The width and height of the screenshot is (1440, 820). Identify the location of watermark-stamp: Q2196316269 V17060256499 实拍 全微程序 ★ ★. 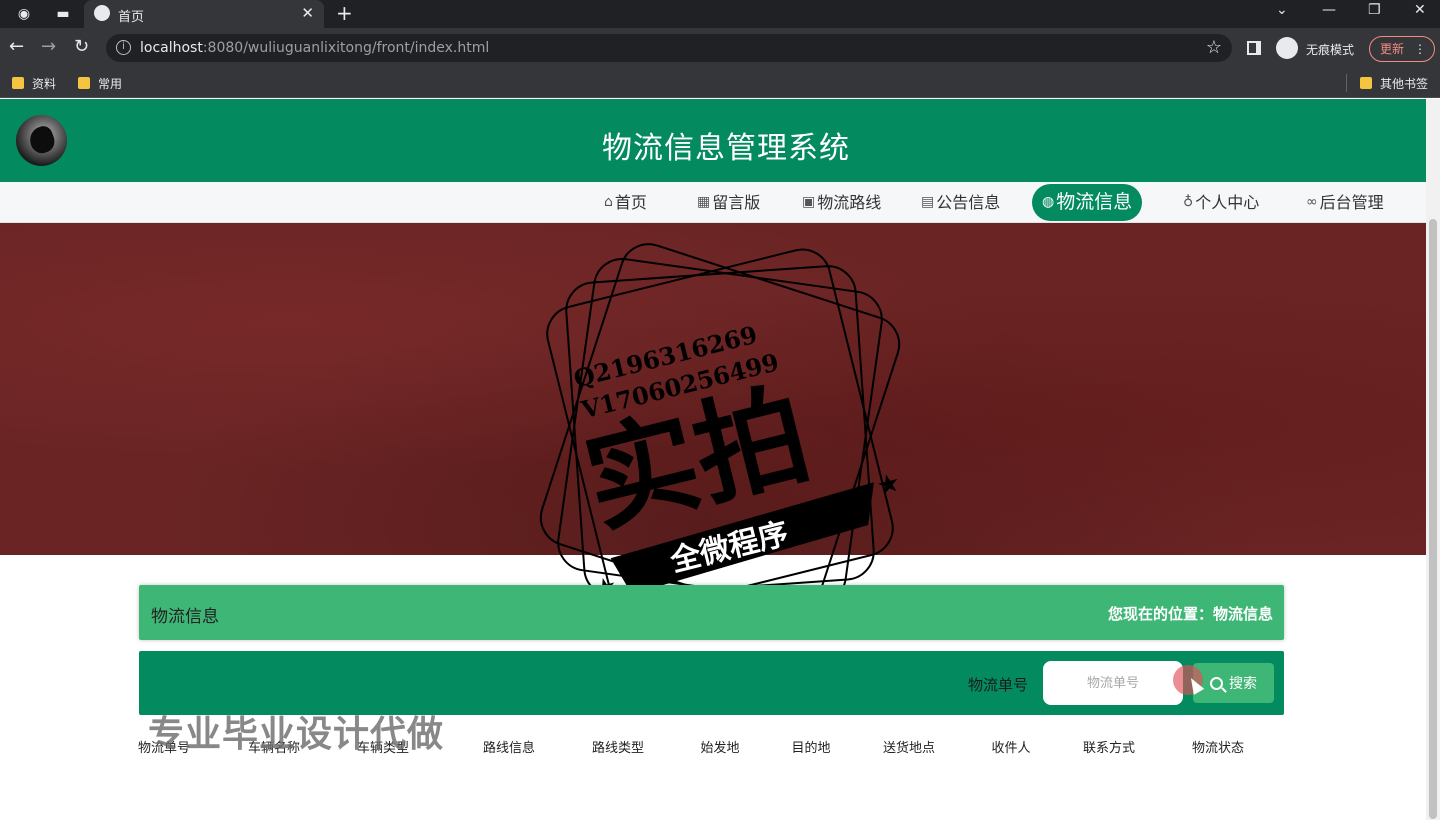
(721, 431).